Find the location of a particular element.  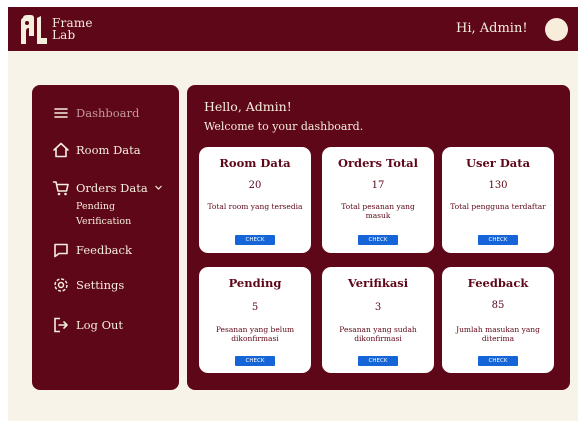

card-description: Total pengguna terdaftar is located at coordinates (498, 206).